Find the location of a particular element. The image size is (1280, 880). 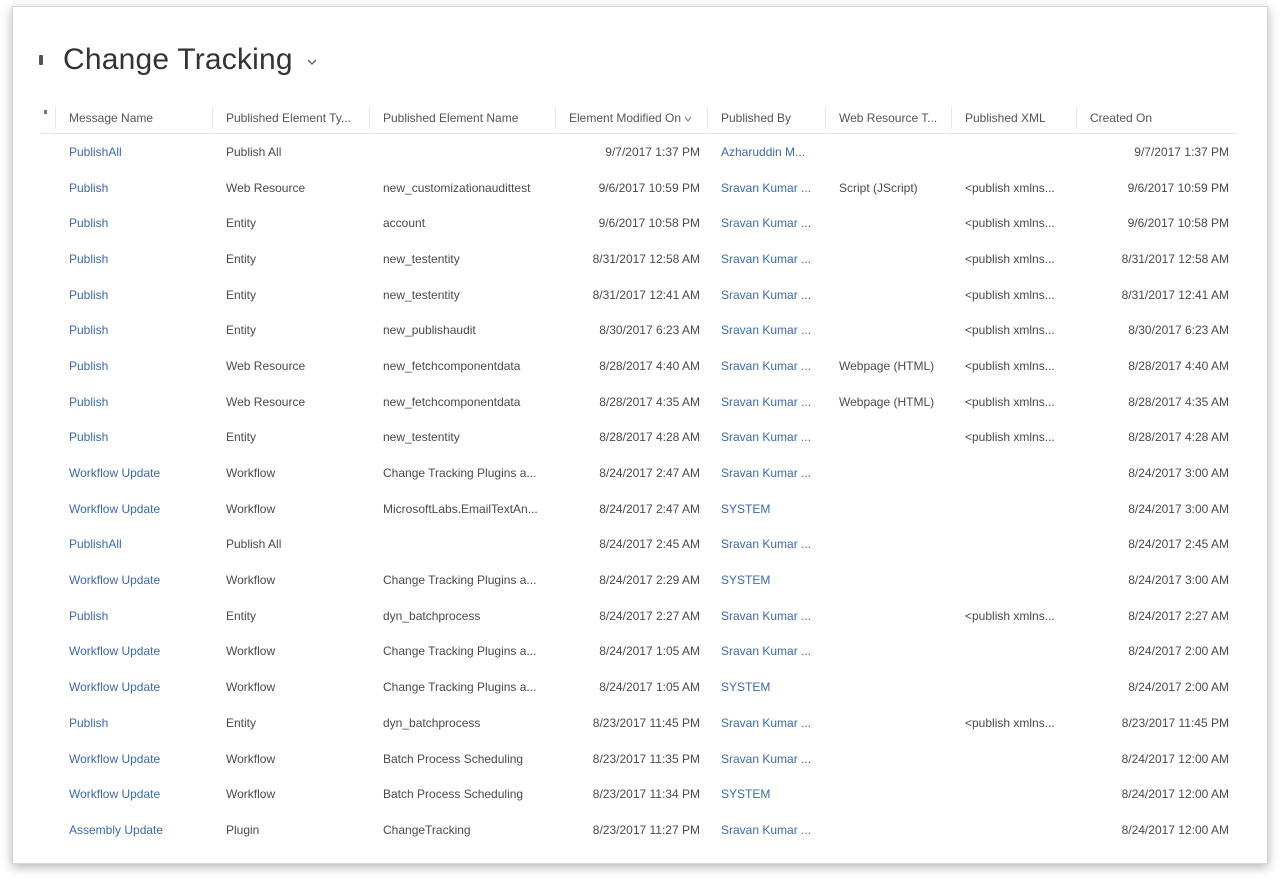

cell-element-modified-on: 8/24/2017 2:29 AM is located at coordinates (649, 580).